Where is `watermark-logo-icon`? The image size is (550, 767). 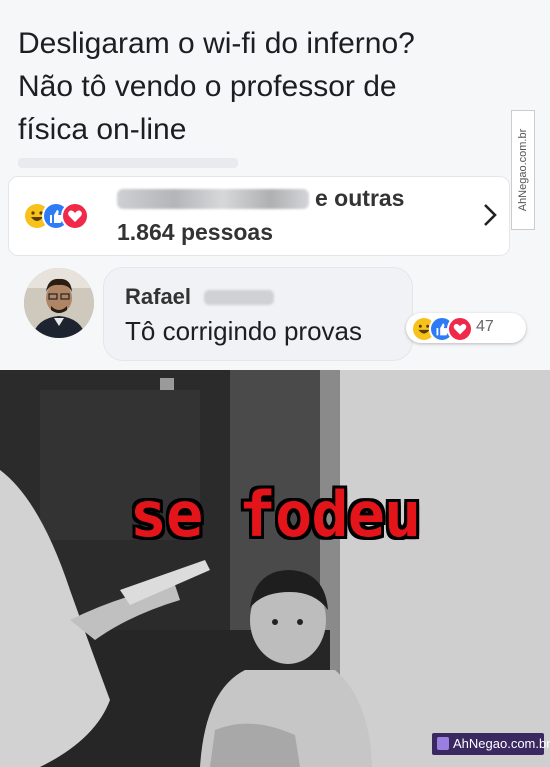 watermark-logo-icon is located at coordinates (443, 743).